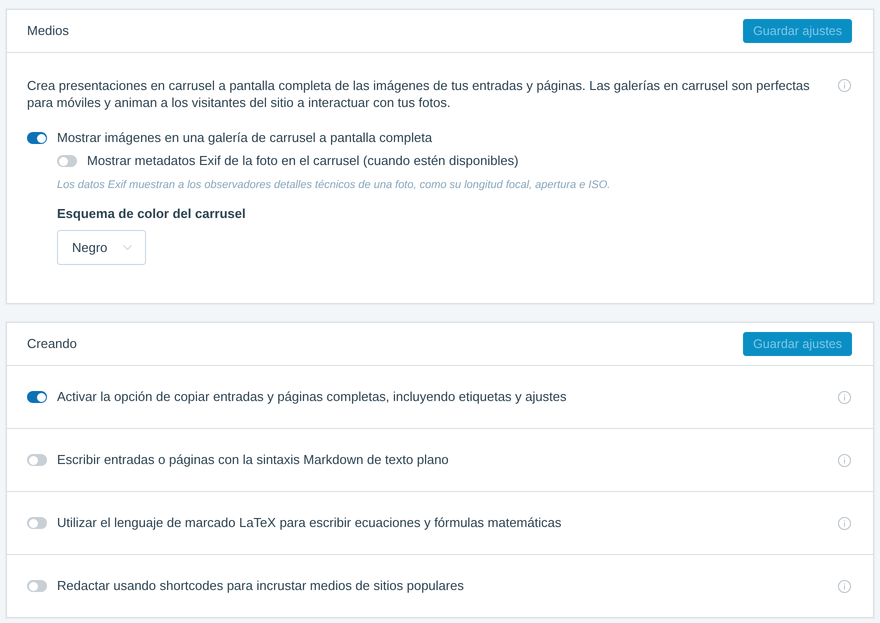 This screenshot has width=880, height=623. Describe the element at coordinates (127, 247) in the screenshot. I see `chevron-down-icon` at that location.